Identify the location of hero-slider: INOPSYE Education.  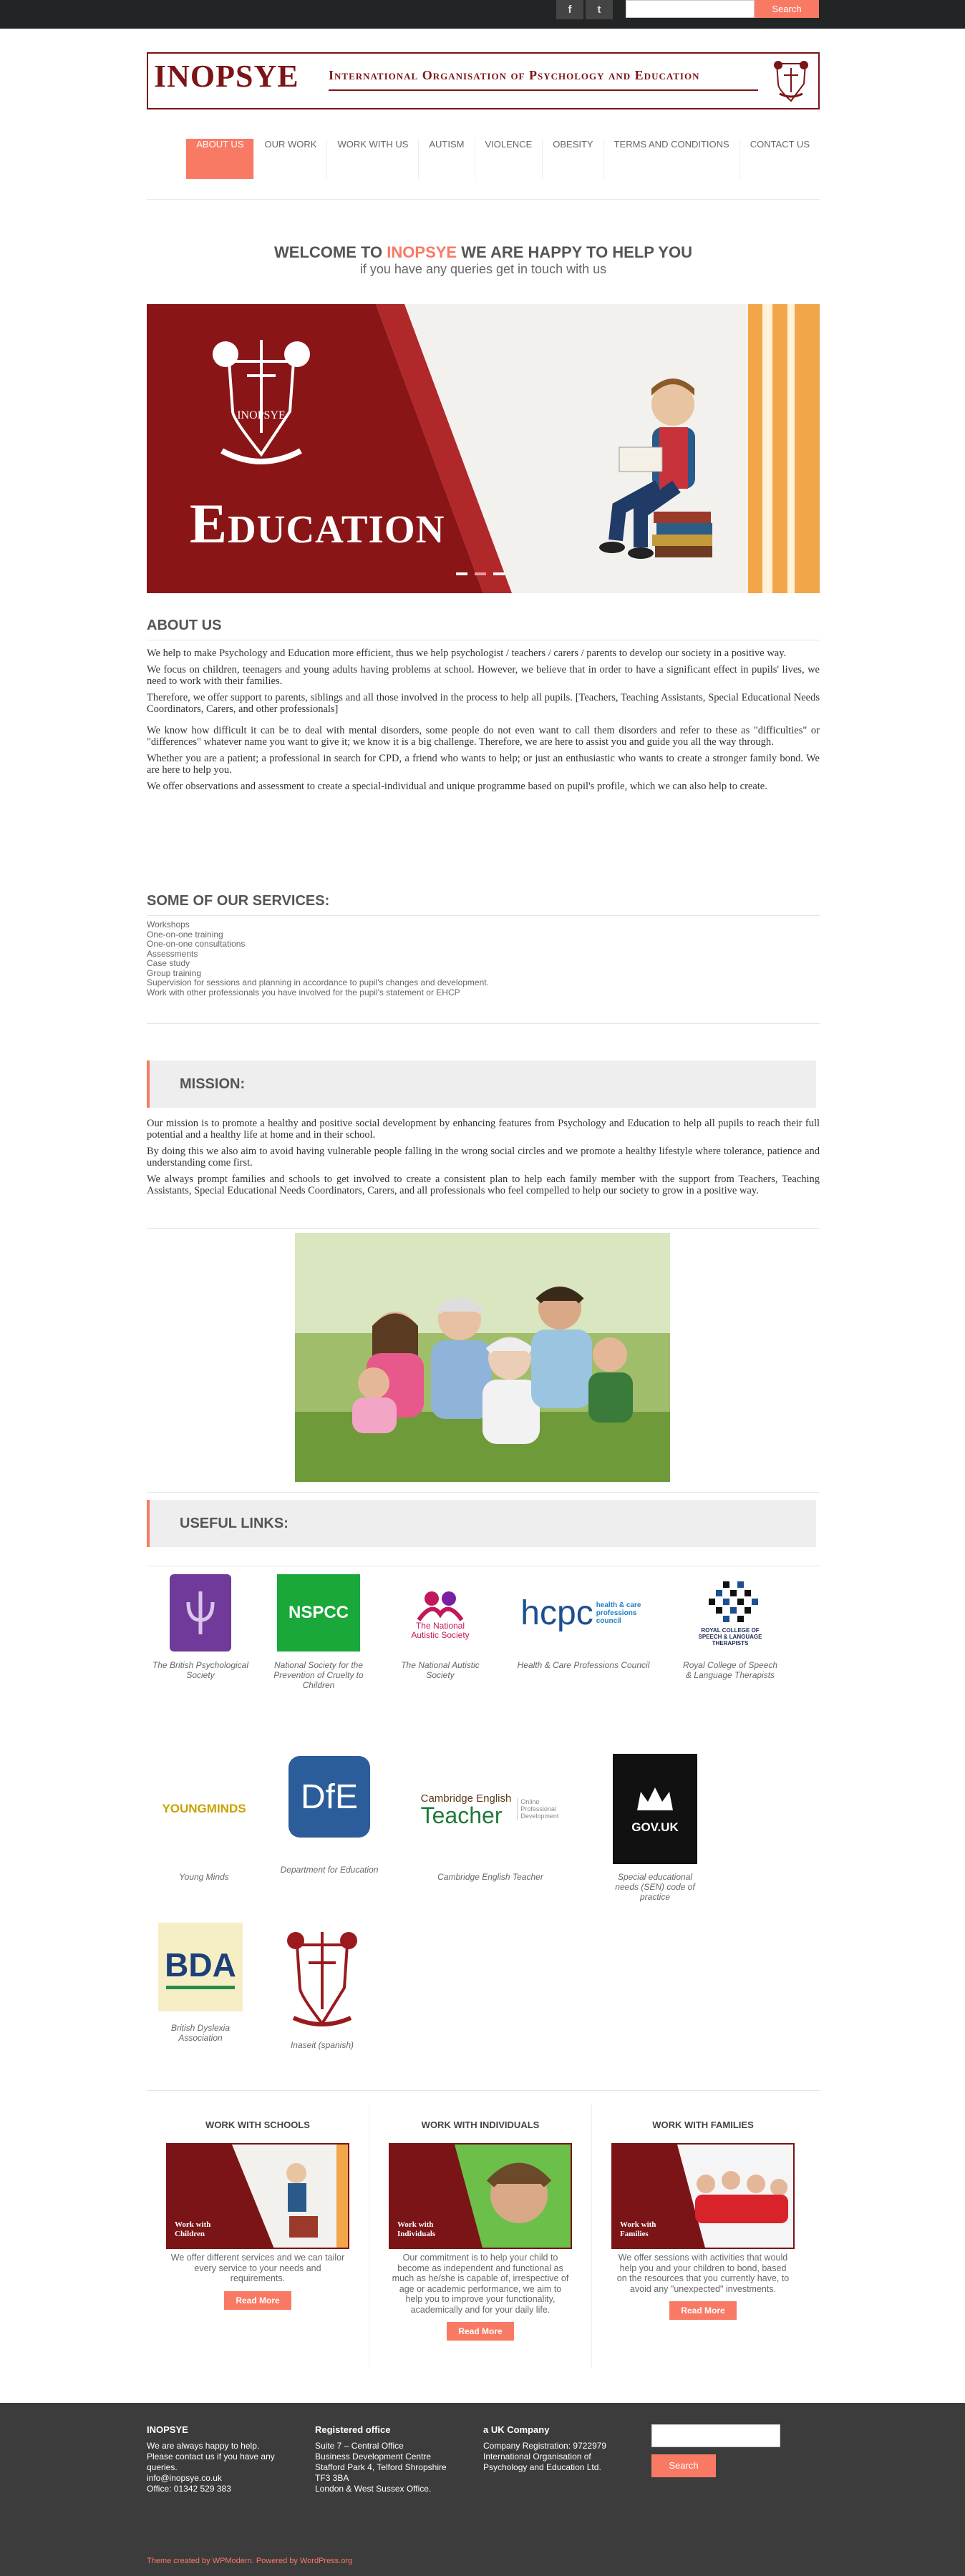
(483, 448).